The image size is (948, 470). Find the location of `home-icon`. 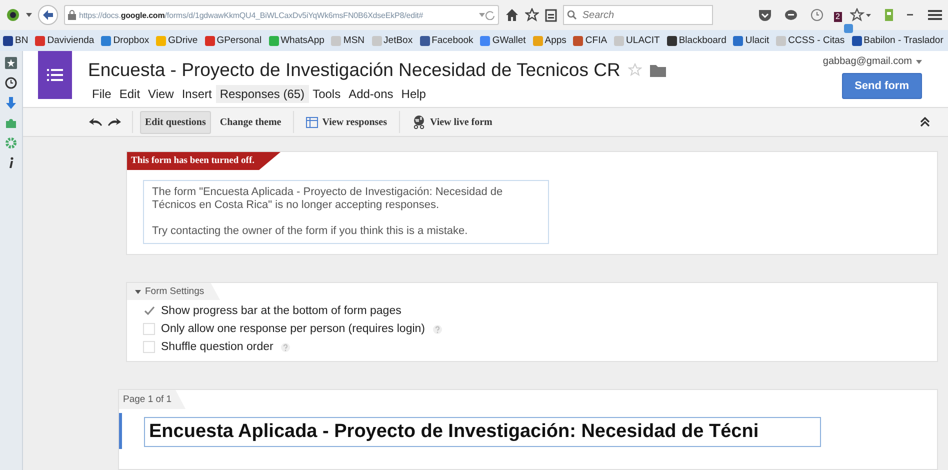

home-icon is located at coordinates (512, 15).